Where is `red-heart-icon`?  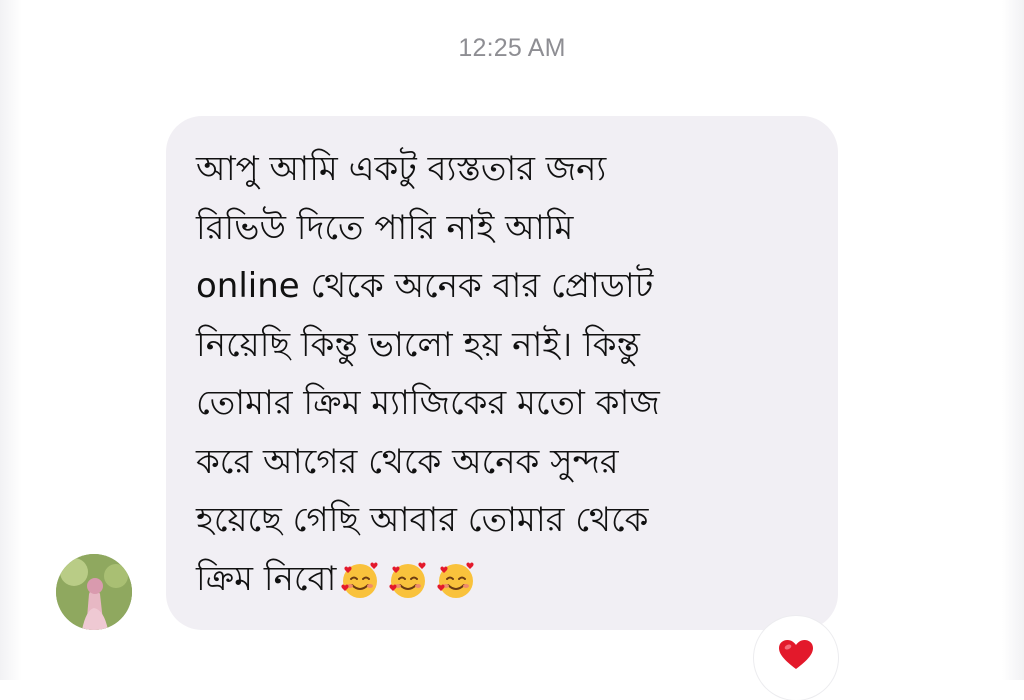 red-heart-icon is located at coordinates (796, 654).